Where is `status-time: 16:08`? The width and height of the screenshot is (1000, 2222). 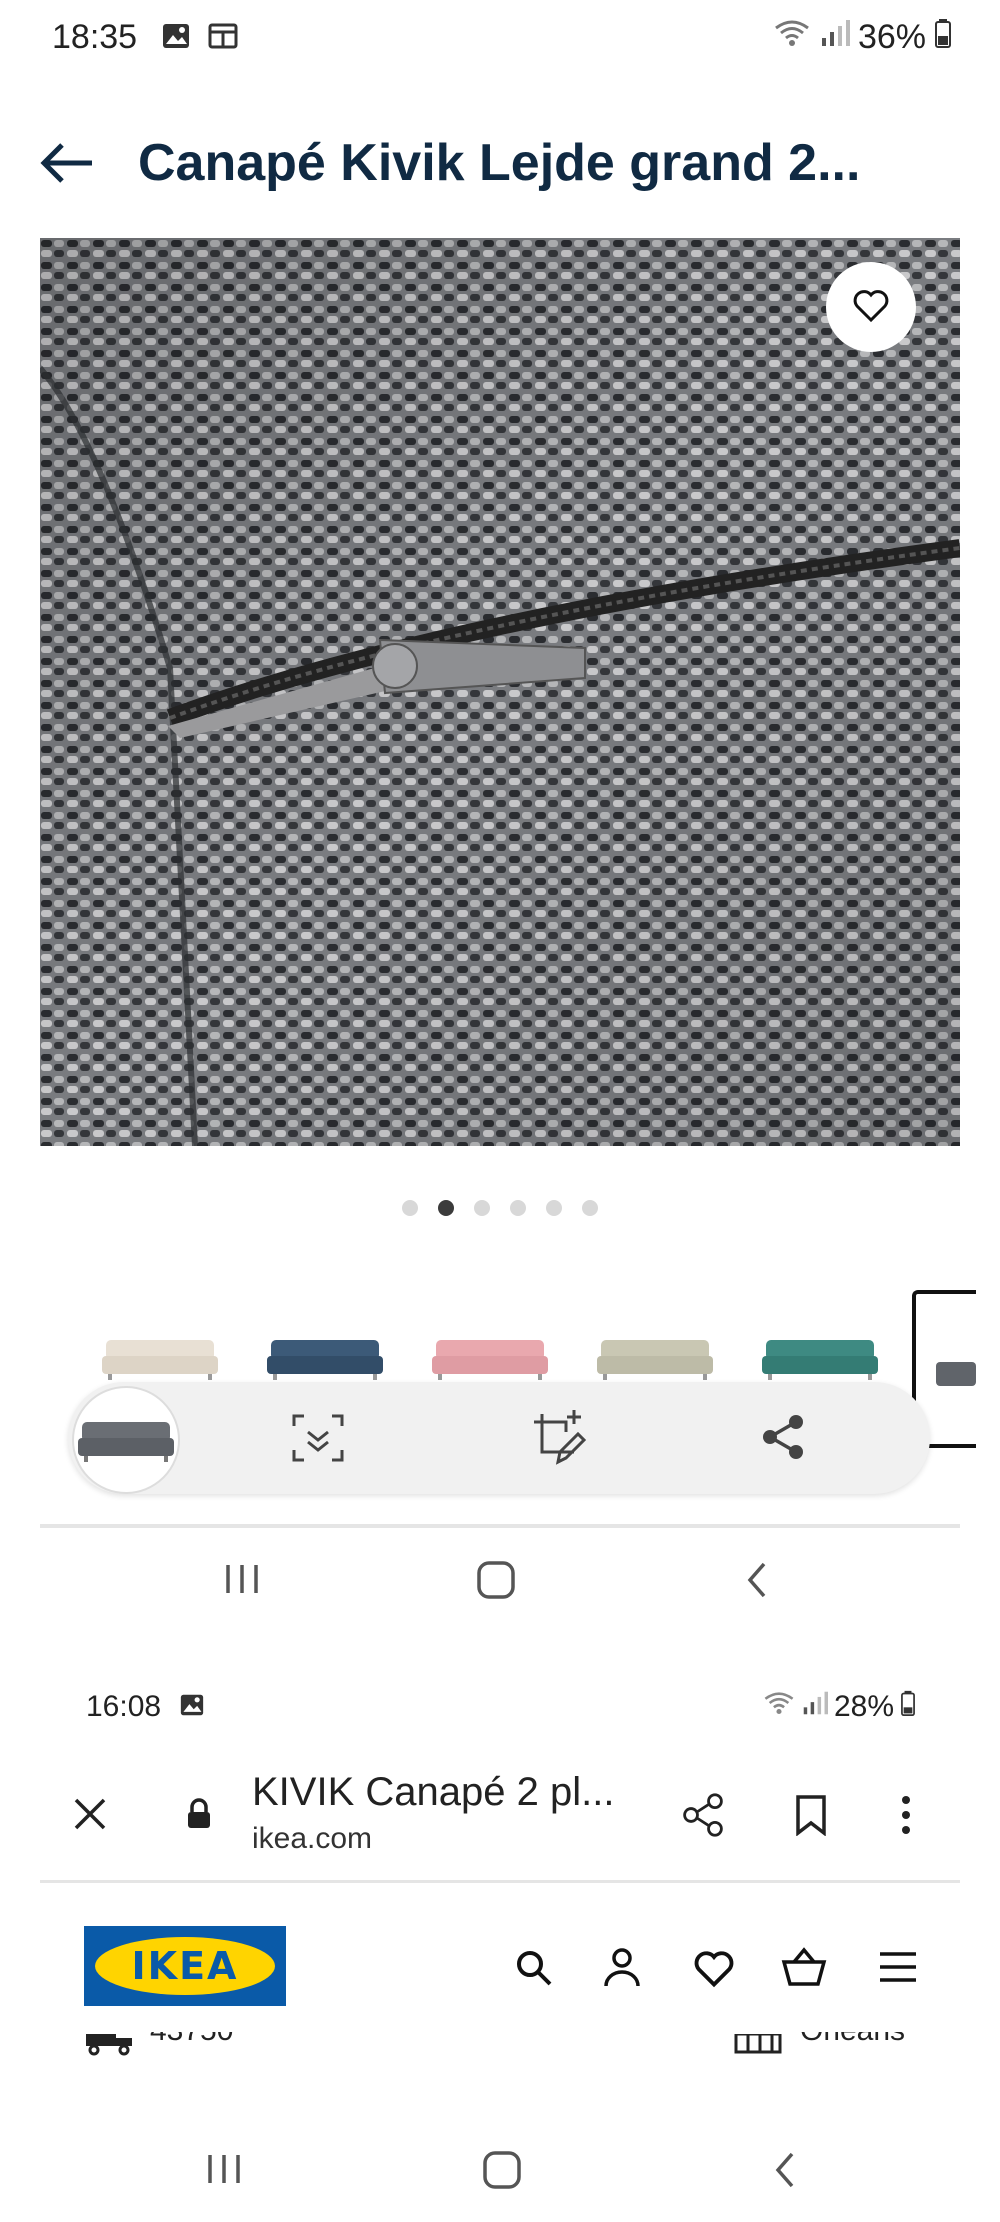
status-time: 16:08 is located at coordinates (124, 1706).